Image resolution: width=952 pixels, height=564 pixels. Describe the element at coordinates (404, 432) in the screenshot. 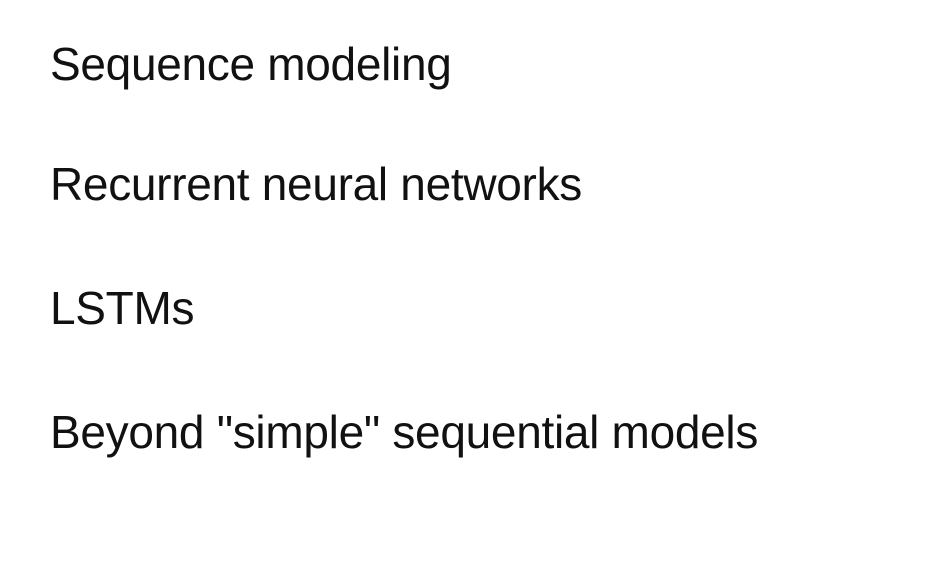

I see `topic-item-beyond-simple-sequential-models: Beyond "simple" sequential models` at that location.